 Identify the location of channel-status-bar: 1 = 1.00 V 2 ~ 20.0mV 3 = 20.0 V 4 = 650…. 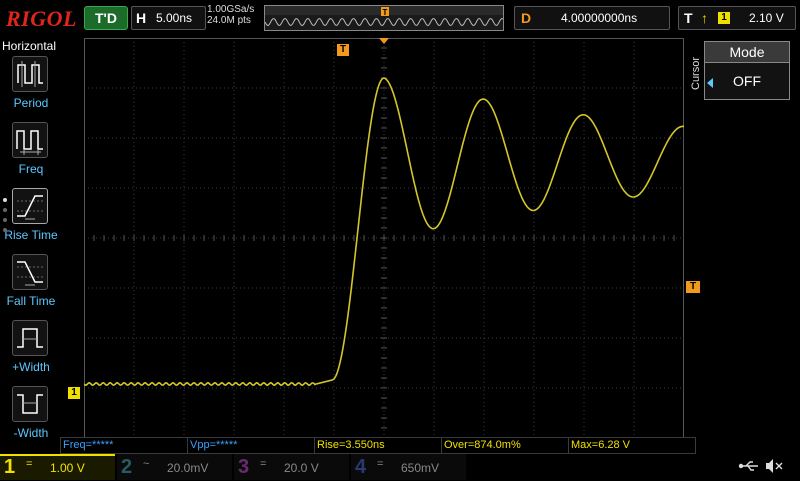
(400, 467).